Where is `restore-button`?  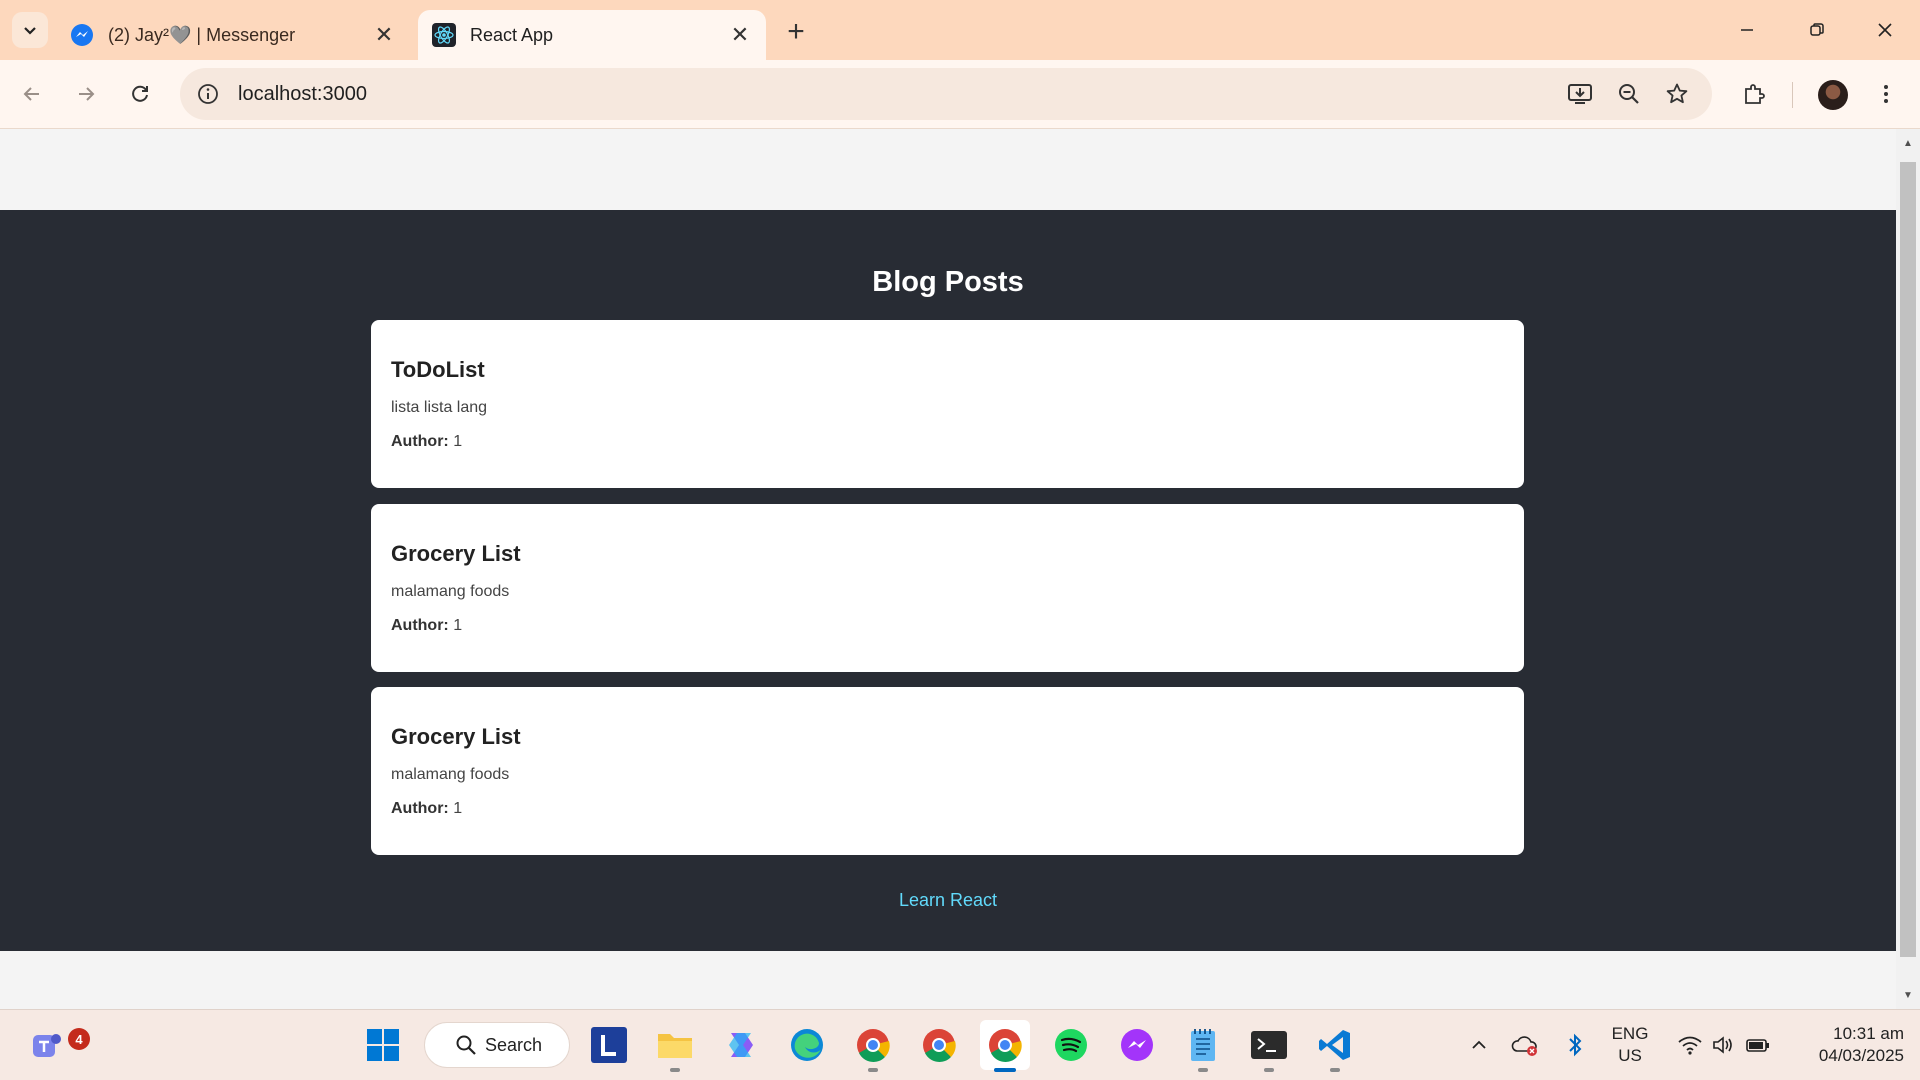
restore-button is located at coordinates (1817, 30).